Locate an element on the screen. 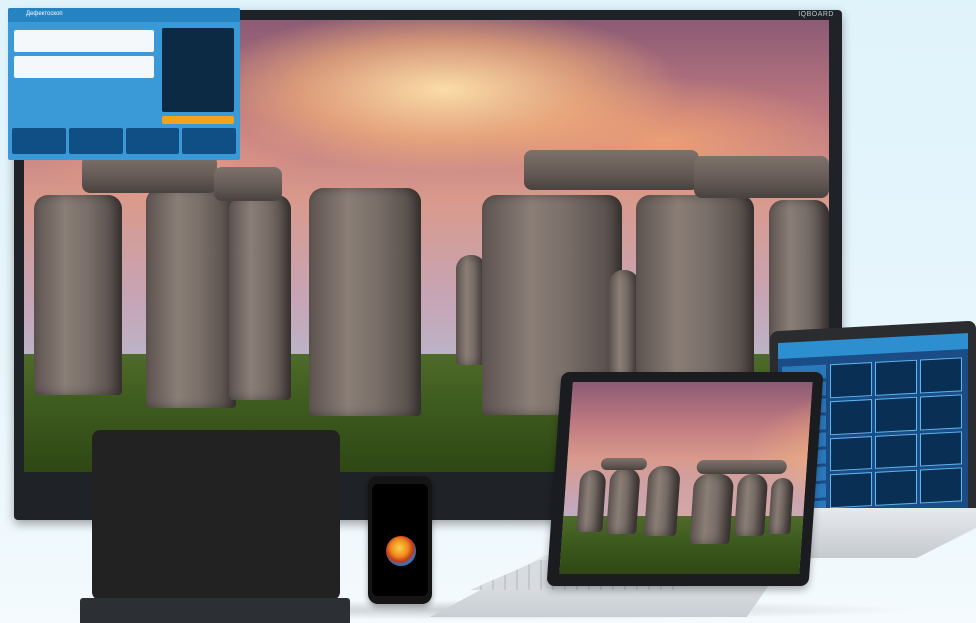 This screenshot has height=623, width=976. app-header: Дефектоскоп is located at coordinates (124, 15).